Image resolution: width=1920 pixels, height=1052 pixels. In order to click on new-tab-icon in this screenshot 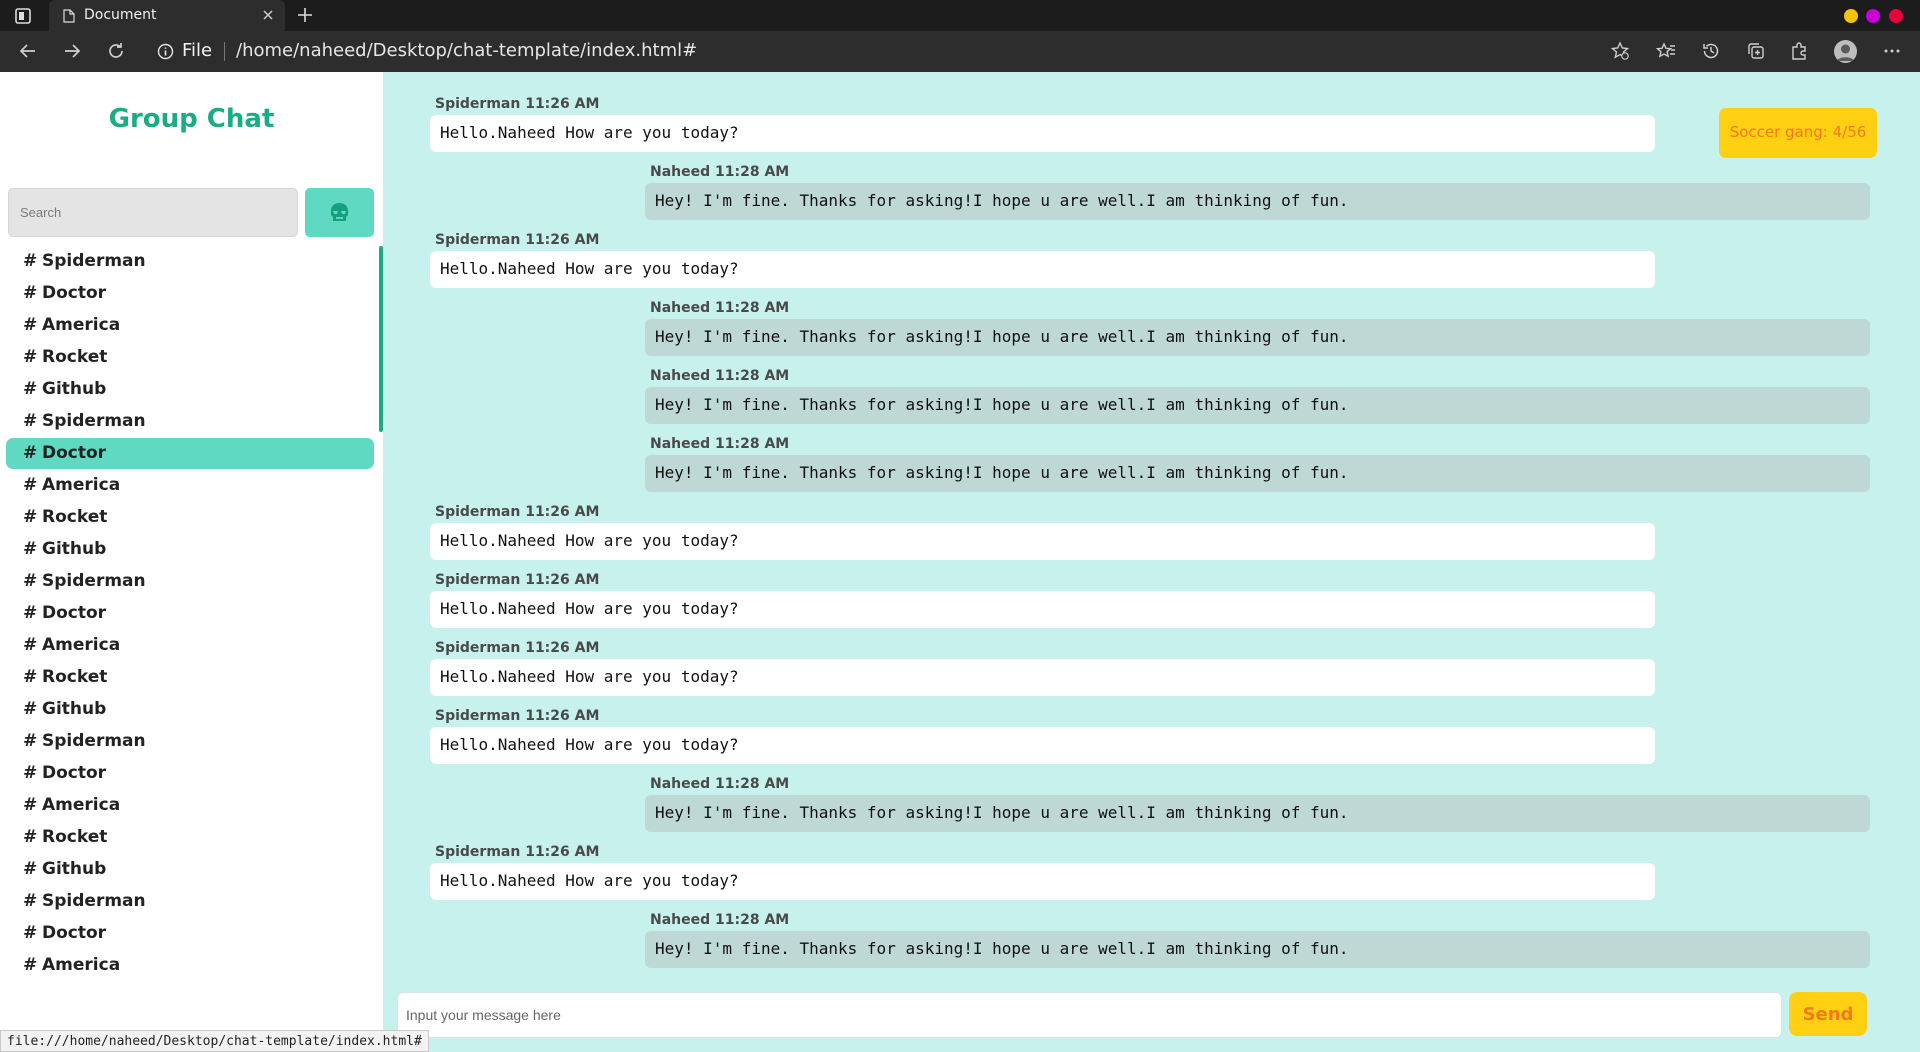, I will do `click(305, 15)`.